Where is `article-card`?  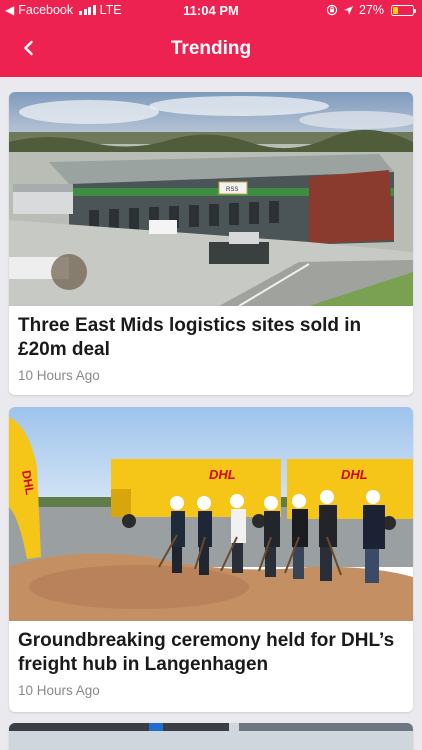 article-card is located at coordinates (211, 736).